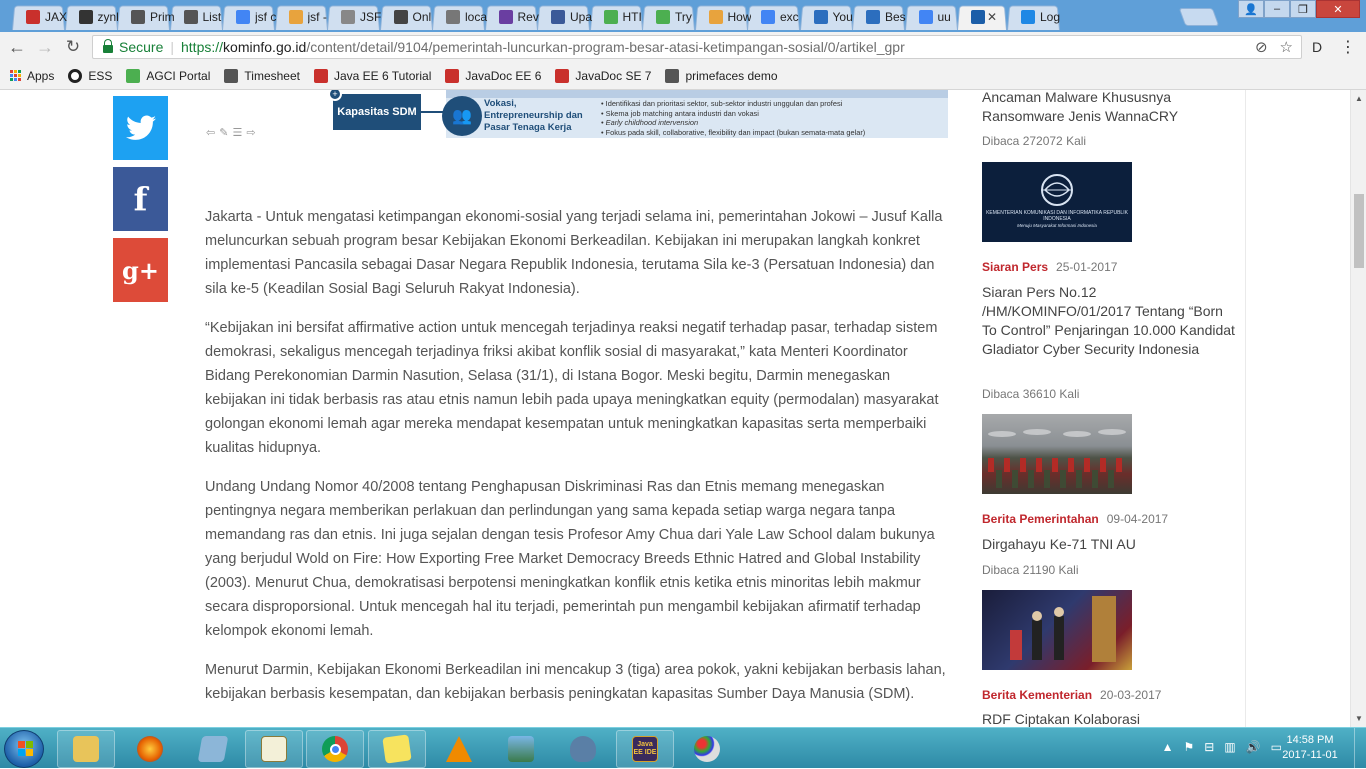  Describe the element at coordinates (1168, 747) in the screenshot. I see `show-hidden-icons: ▲` at that location.